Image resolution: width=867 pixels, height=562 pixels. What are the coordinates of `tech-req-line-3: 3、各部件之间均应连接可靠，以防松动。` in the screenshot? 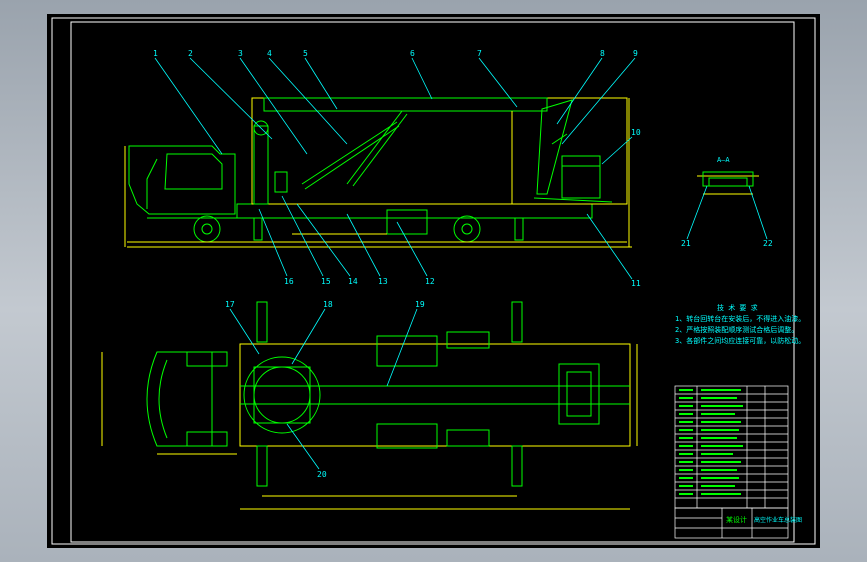 It's located at (740, 340).